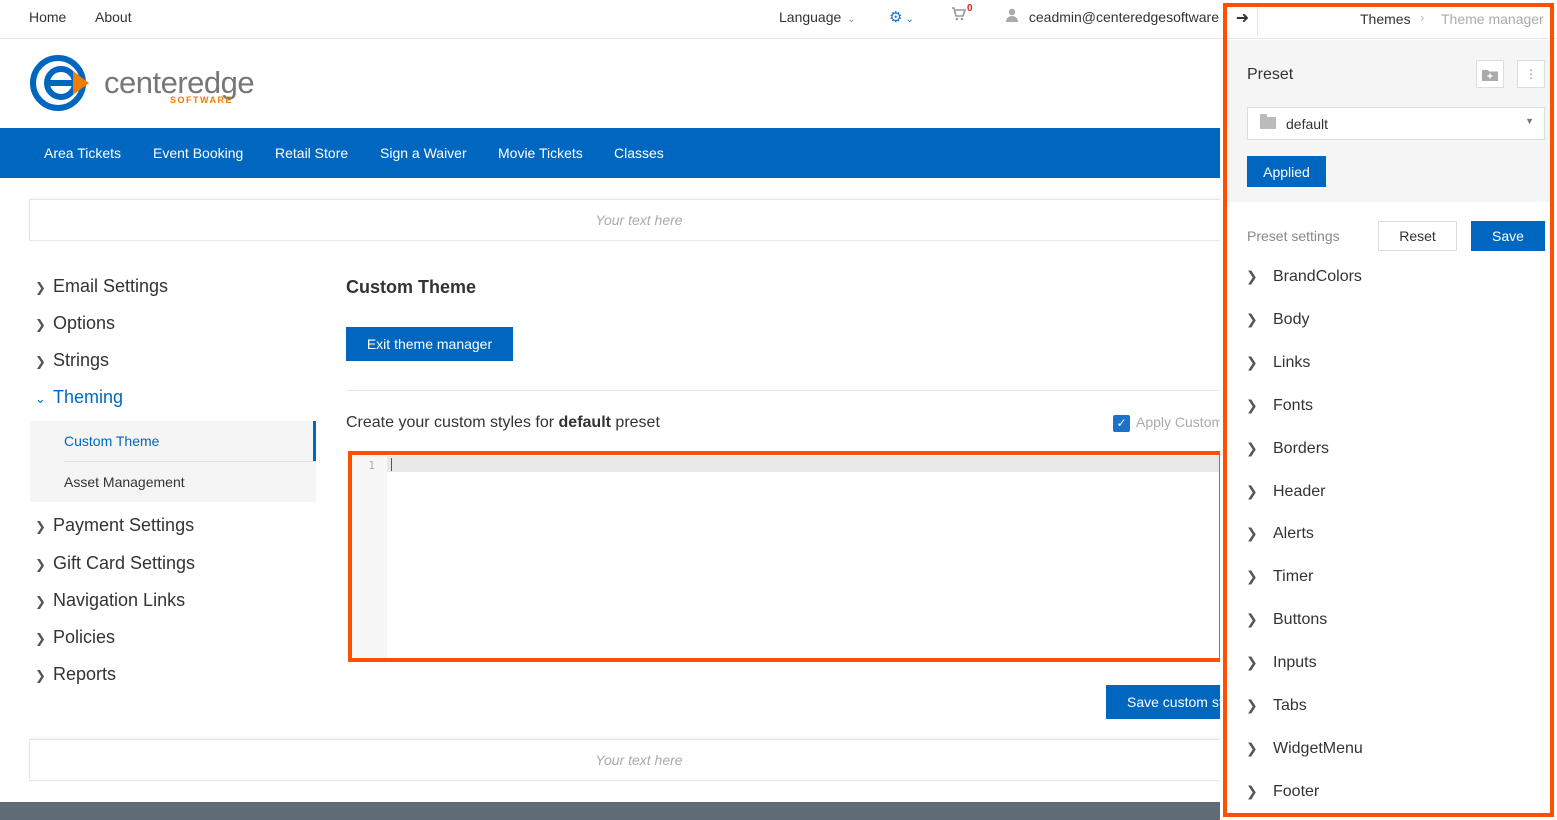  I want to click on nav-sign-a-waiver: Sign a Waiver, so click(423, 153).